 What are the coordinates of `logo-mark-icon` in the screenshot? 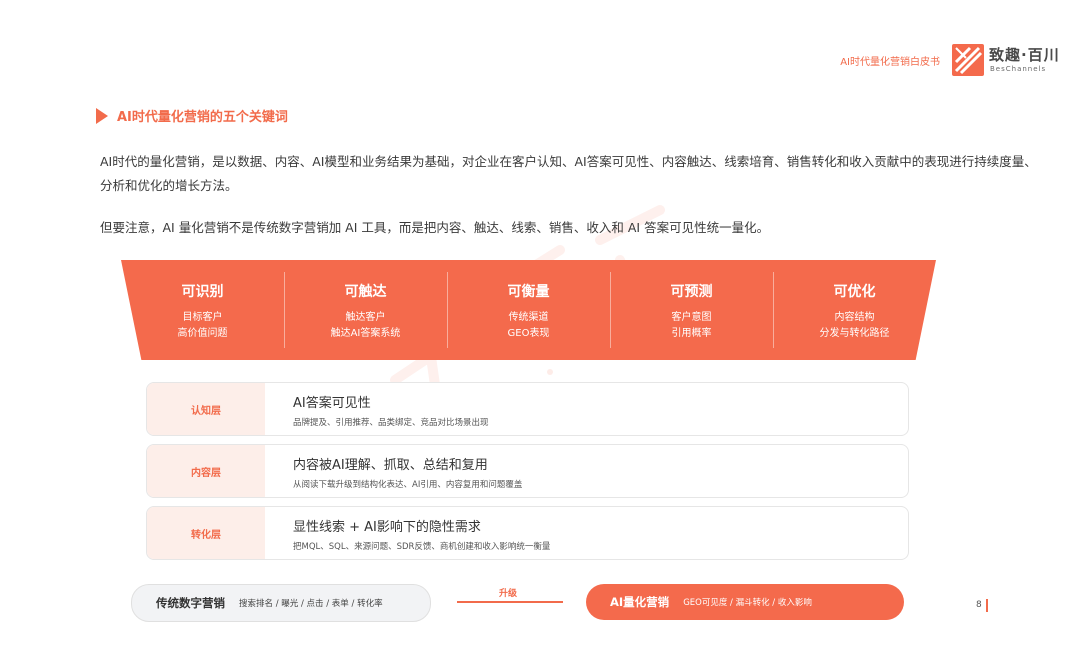 It's located at (968, 60).